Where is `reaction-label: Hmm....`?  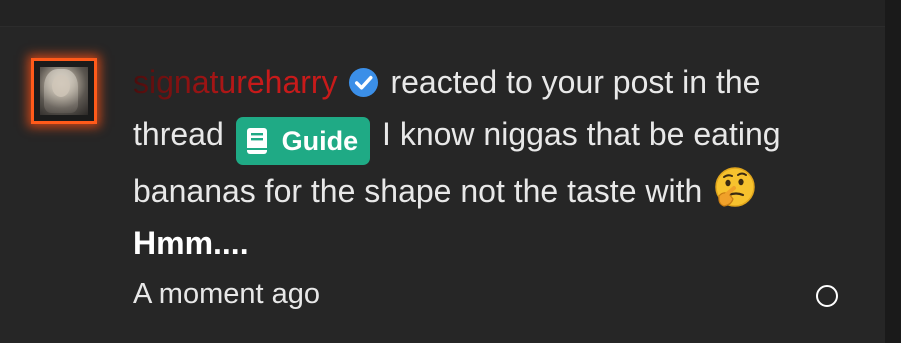 reaction-label: Hmm.... is located at coordinates (191, 243).